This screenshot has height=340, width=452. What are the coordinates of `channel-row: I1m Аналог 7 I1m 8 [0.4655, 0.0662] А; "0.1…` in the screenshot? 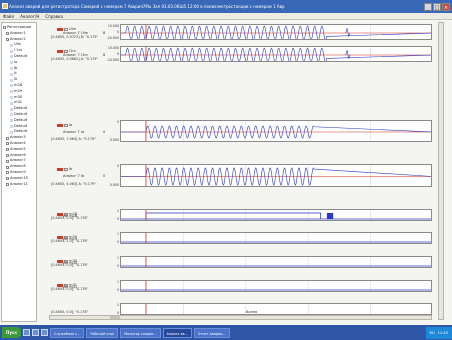 It's located at (240, 54).